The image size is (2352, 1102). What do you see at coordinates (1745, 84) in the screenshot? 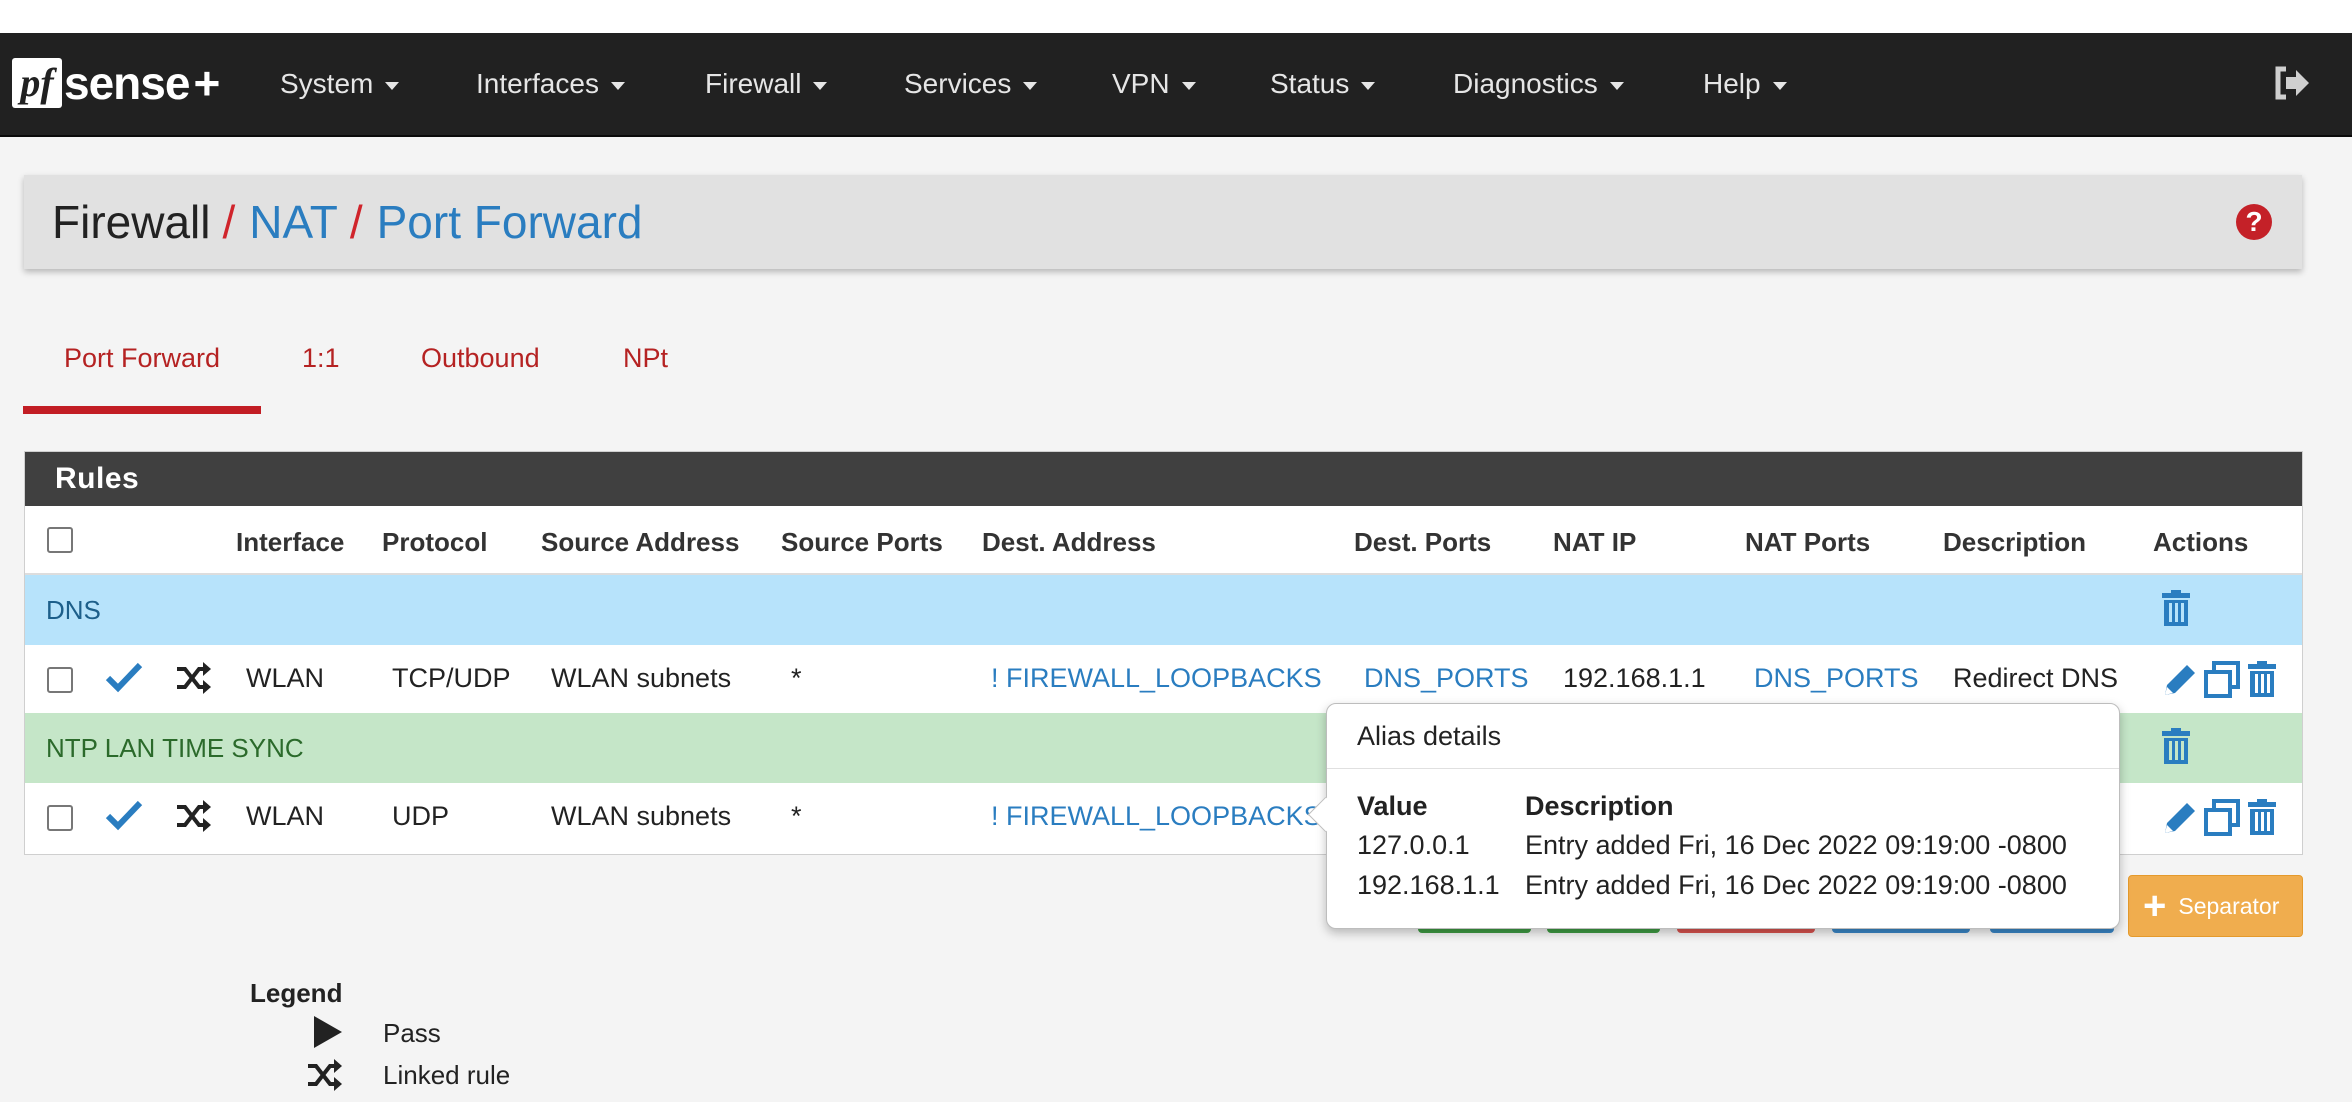
I see `nav-help: Help` at bounding box center [1745, 84].